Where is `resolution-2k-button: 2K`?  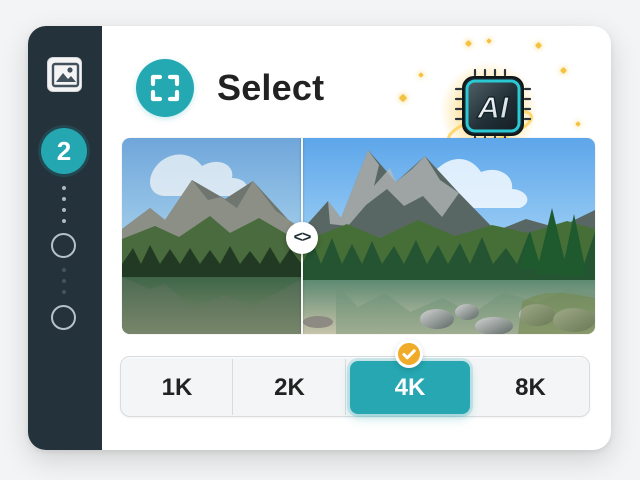 resolution-2k-button: 2K is located at coordinates (289, 387).